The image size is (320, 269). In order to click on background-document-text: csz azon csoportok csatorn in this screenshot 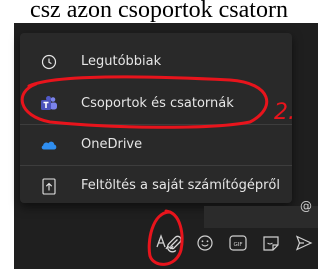, I will do `click(159, 11)`.